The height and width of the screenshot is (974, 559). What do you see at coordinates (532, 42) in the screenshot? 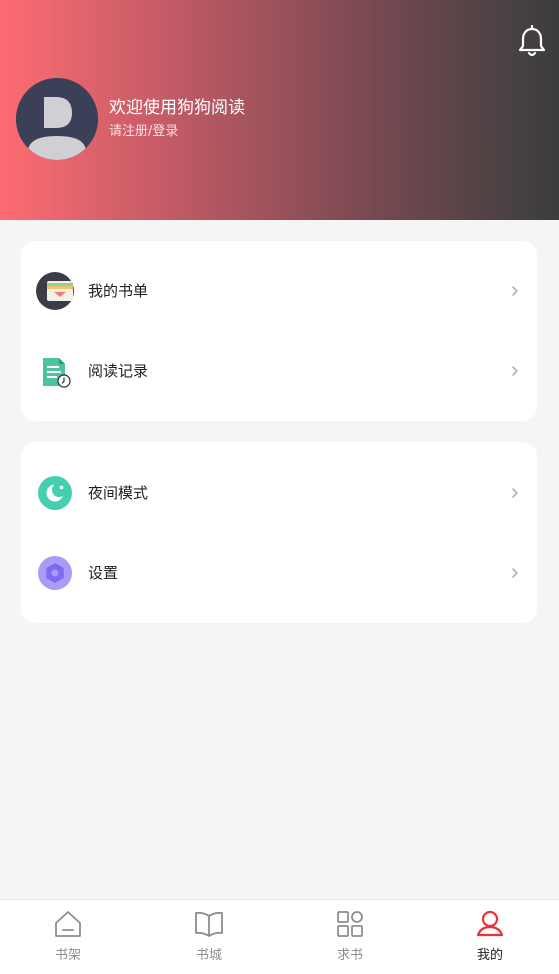
I see `bell-icon` at bounding box center [532, 42].